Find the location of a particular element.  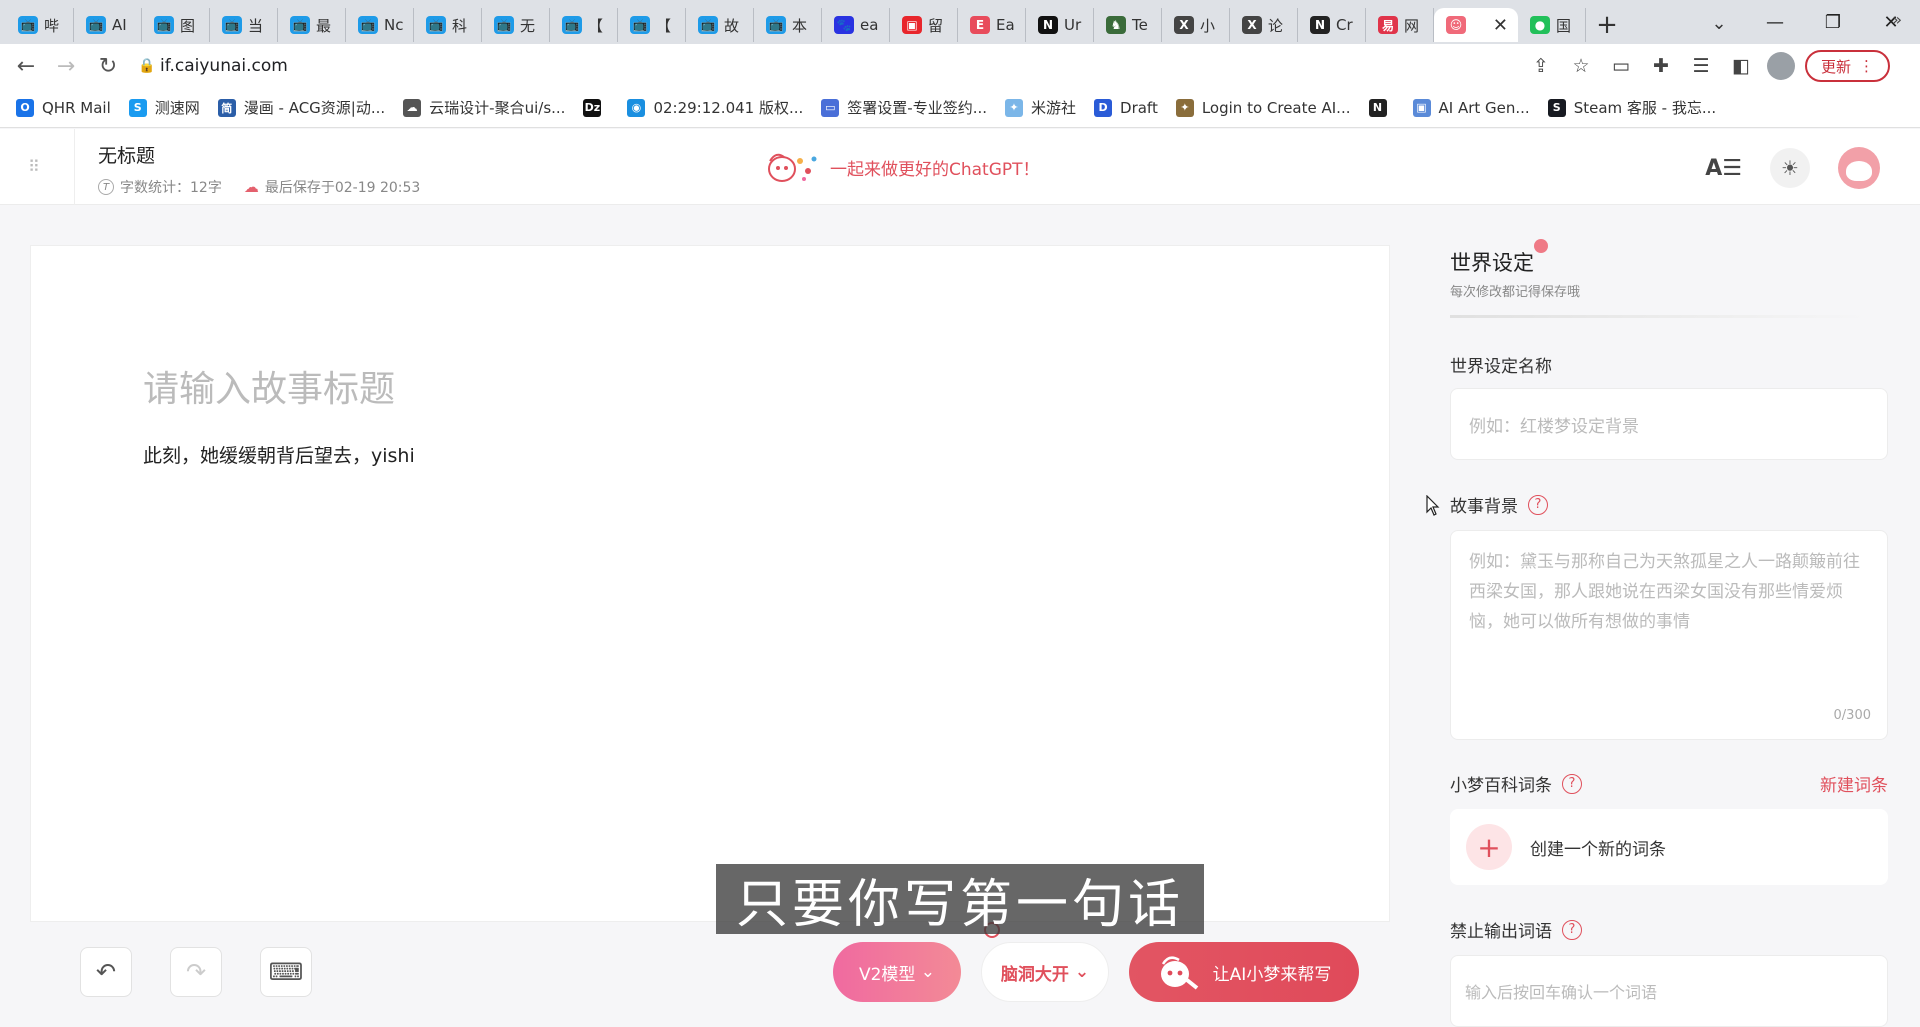

tab-close-icon: ✕ is located at coordinates (1500, 25).